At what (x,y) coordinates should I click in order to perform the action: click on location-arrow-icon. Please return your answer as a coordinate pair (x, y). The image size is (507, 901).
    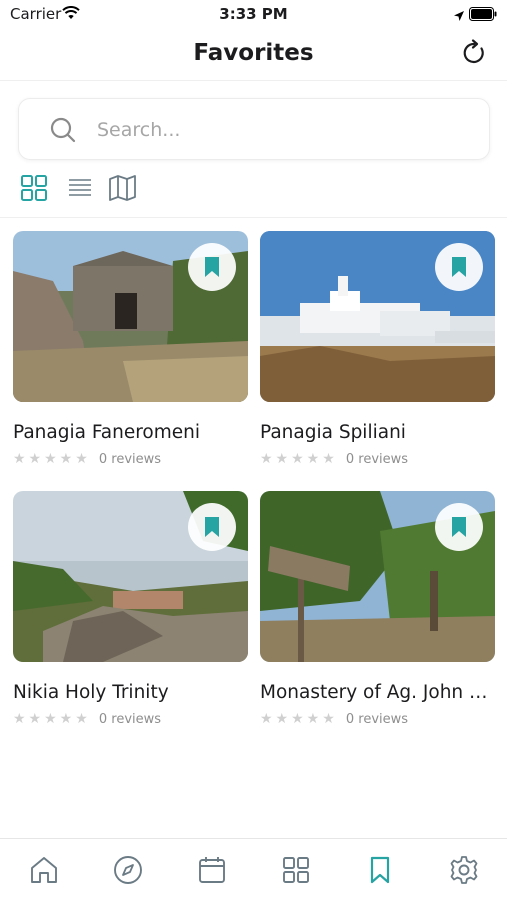
    Looking at the image, I should click on (459, 16).